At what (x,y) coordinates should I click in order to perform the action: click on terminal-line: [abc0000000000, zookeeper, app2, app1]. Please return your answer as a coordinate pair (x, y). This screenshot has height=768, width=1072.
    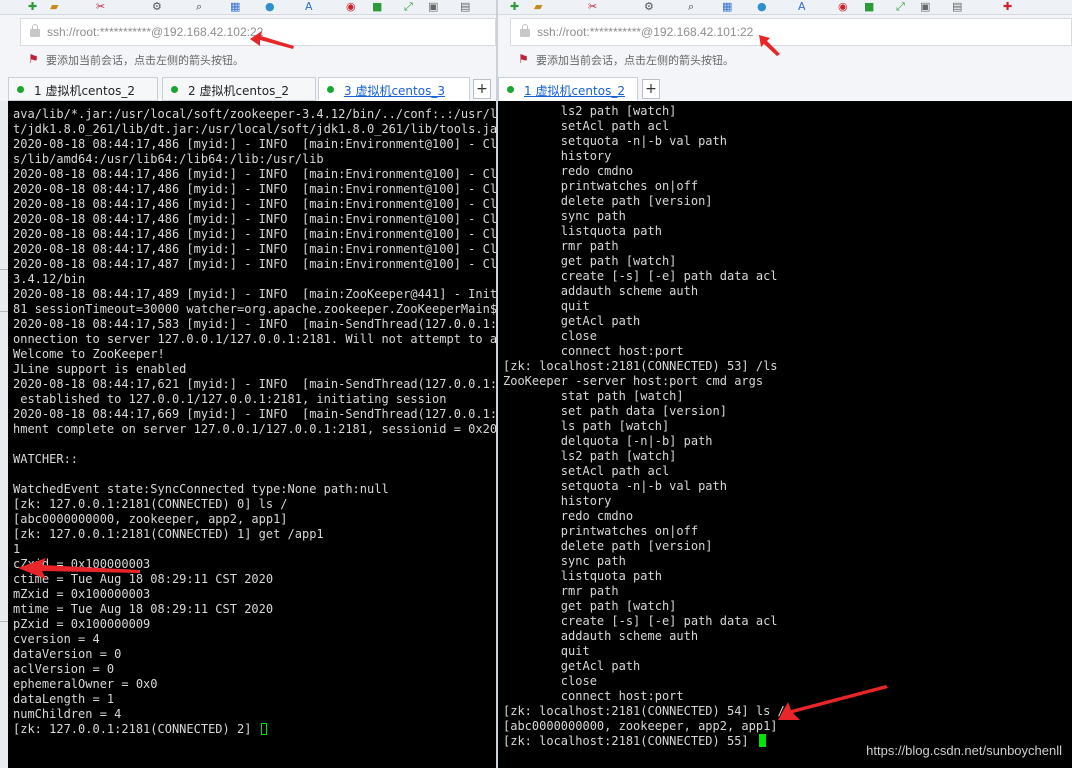
    Looking at the image, I should click on (640, 726).